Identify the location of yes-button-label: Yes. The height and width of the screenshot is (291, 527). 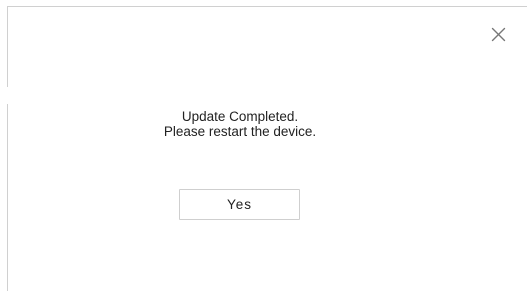
(239, 204).